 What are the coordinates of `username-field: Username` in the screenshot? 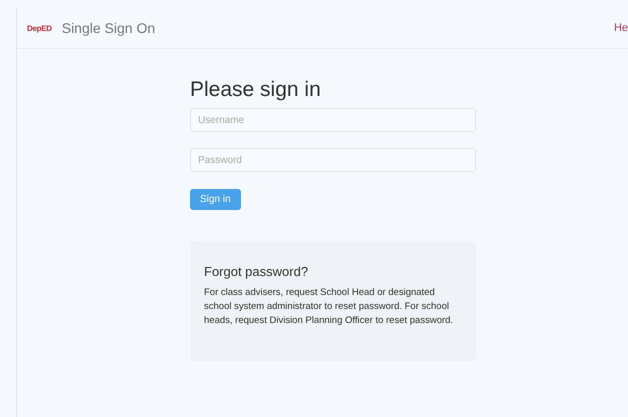 It's located at (333, 120).